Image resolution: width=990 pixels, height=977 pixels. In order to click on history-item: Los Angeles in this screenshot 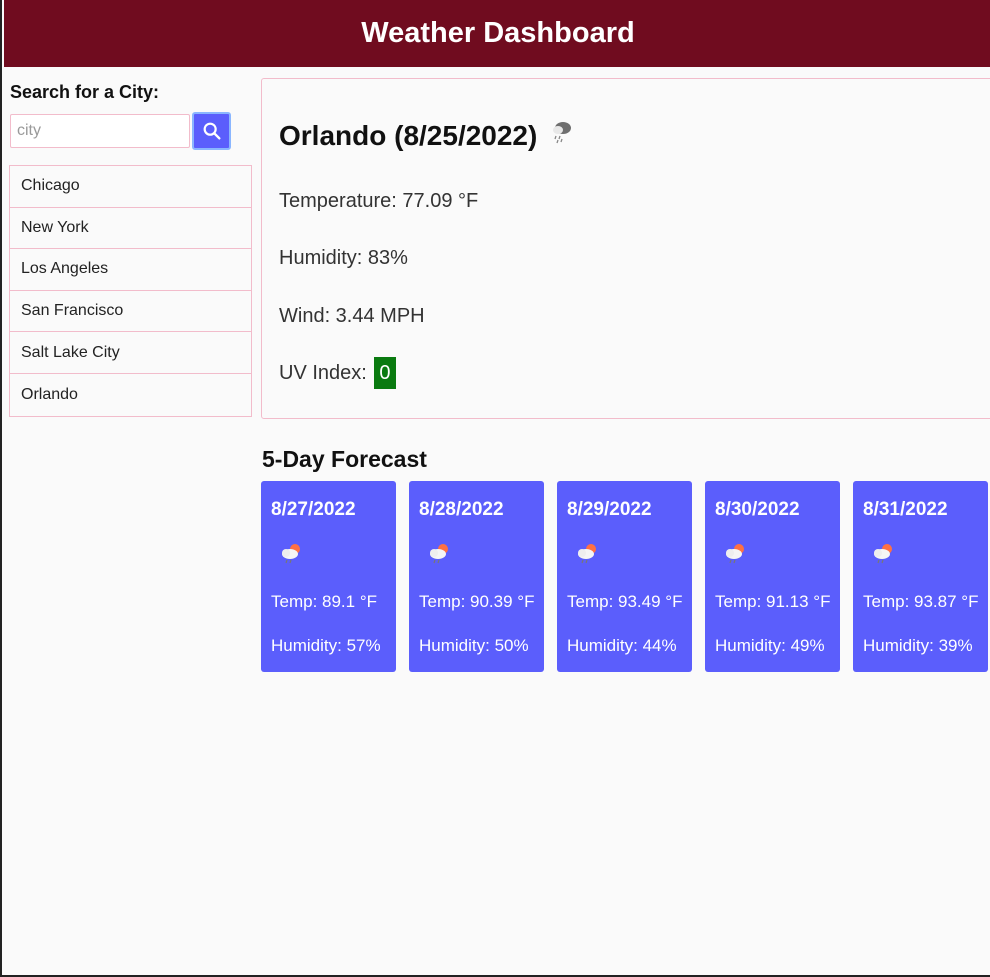, I will do `click(130, 270)`.